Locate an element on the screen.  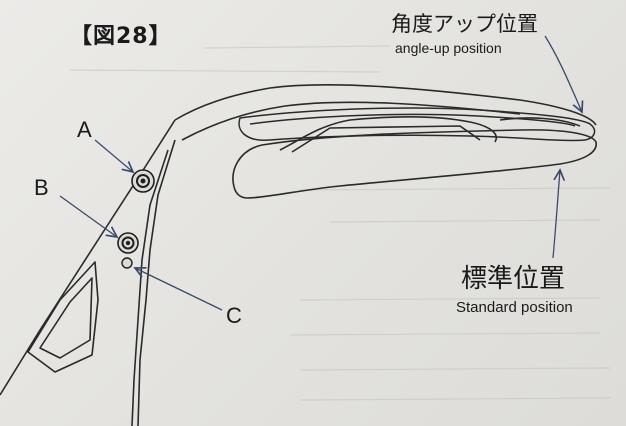
point-label-c: C is located at coordinates (234, 315).